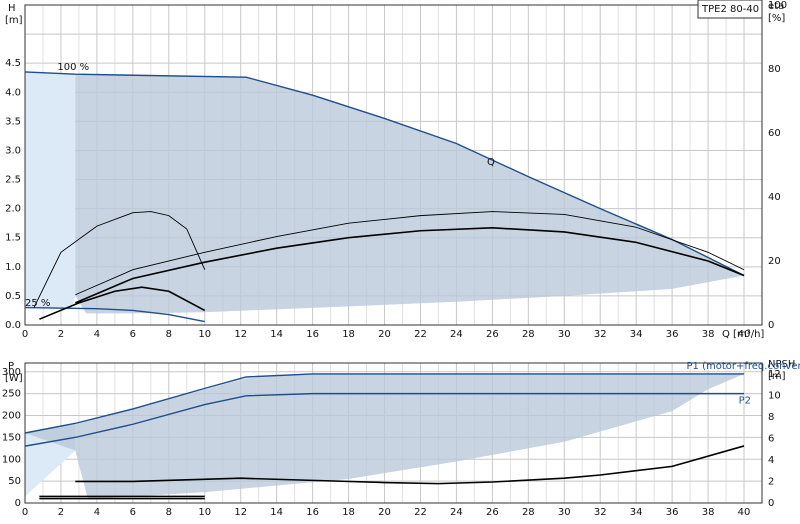  I want to click on y2-tick-label: 6, so click(771, 438).